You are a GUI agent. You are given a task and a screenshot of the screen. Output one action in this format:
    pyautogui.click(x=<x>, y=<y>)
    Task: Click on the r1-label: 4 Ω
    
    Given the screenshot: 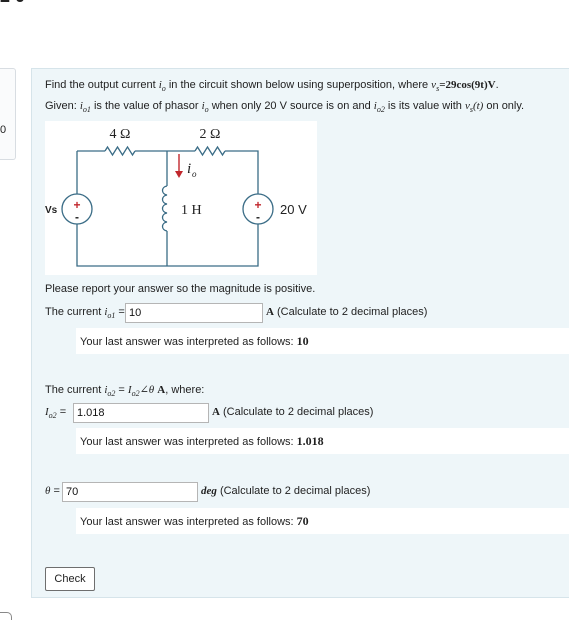 What is the action you would take?
    pyautogui.click(x=120, y=134)
    